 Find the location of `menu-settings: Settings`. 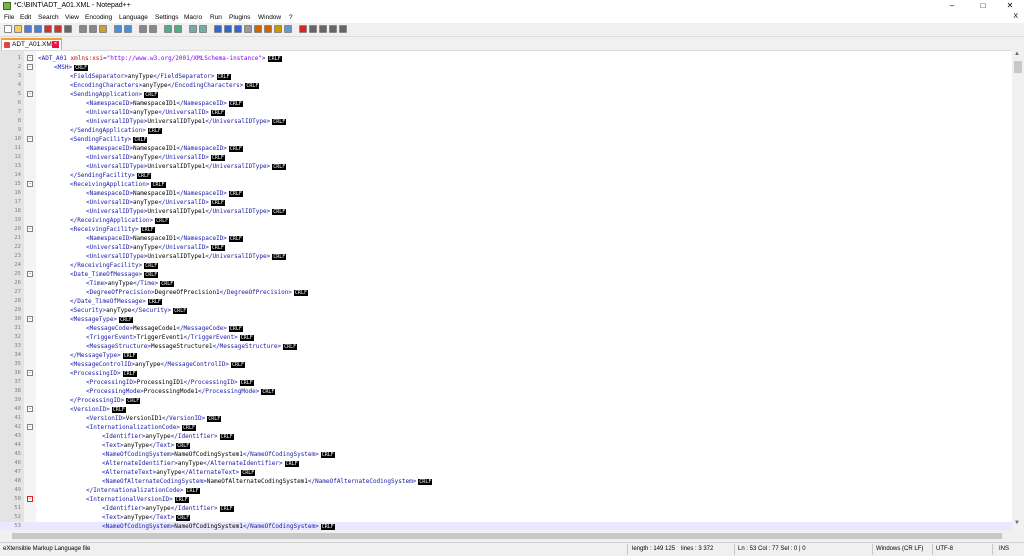

menu-settings: Settings is located at coordinates (167, 17).